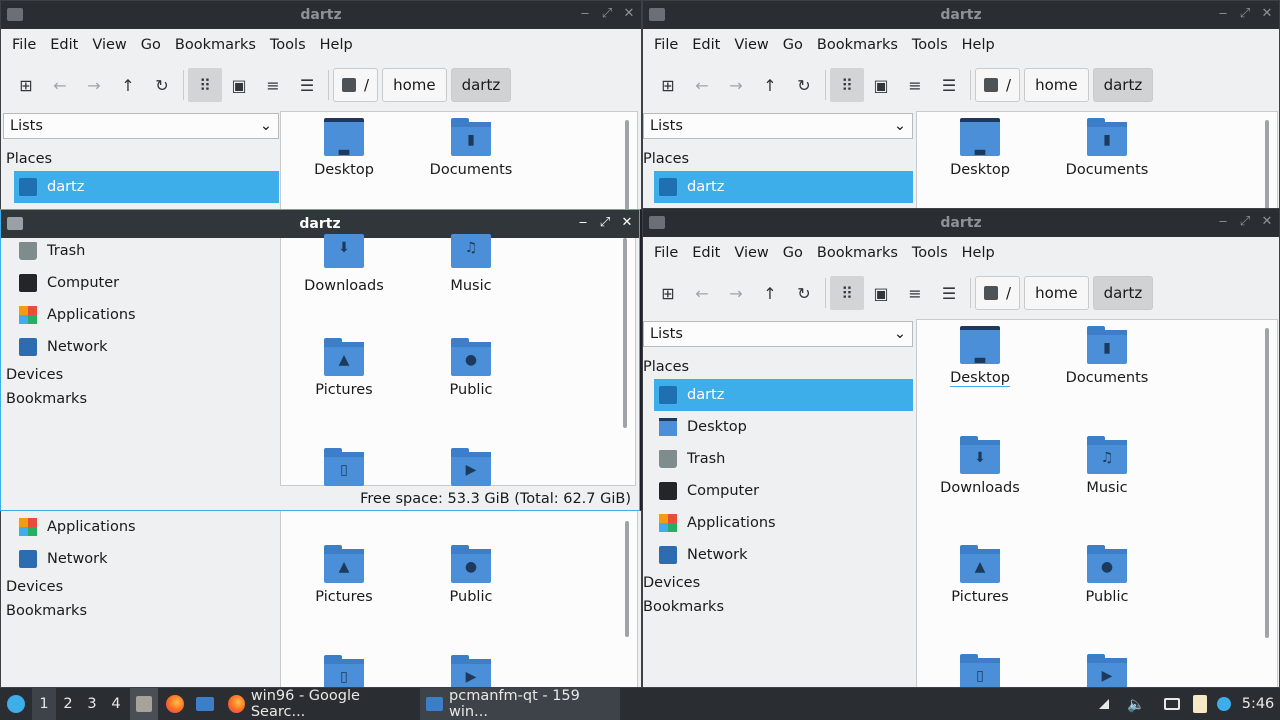 This screenshot has height=720, width=1280. I want to click on icon-view-icon: ⠿, so click(205, 85).